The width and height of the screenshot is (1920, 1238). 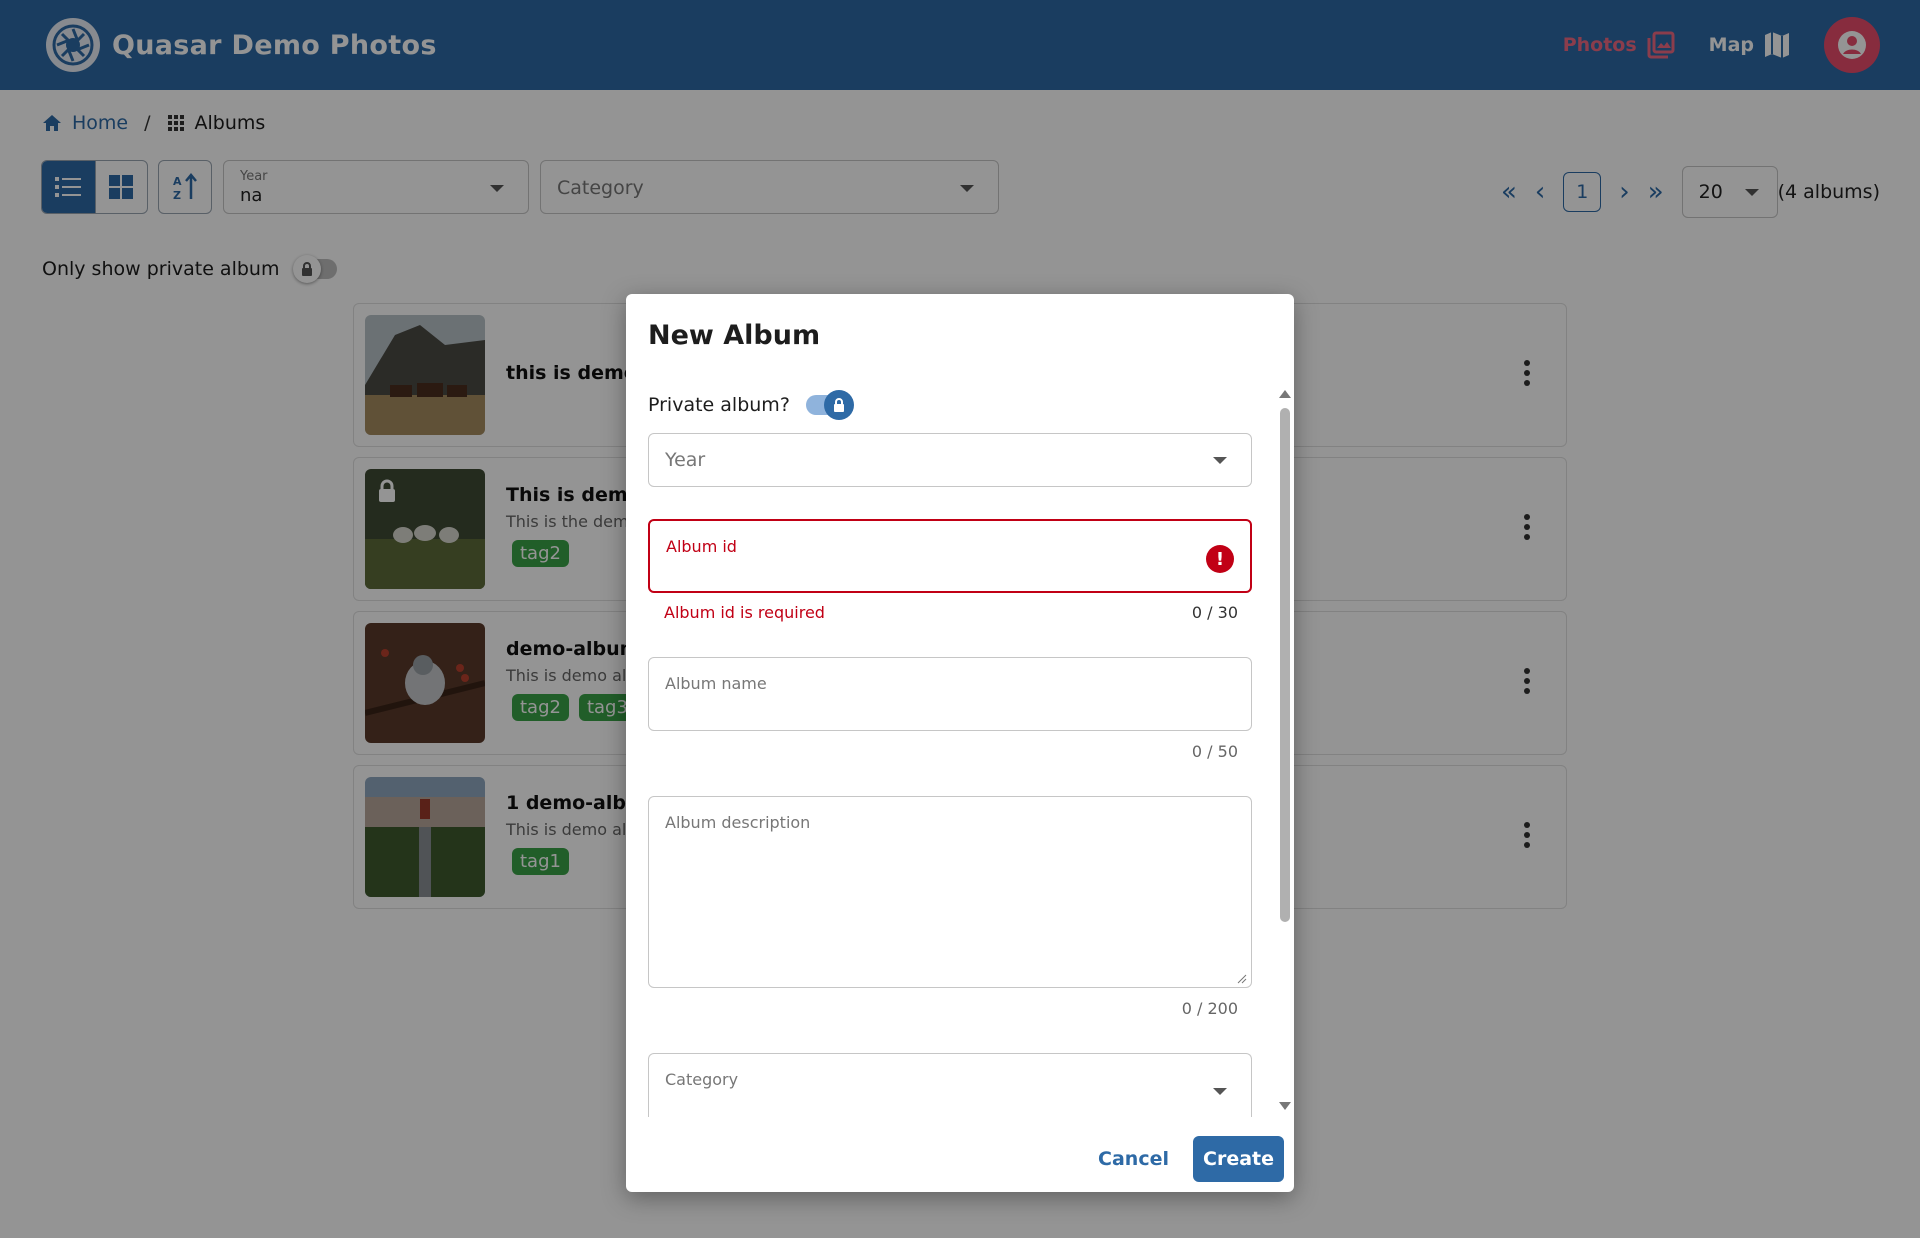 What do you see at coordinates (1214, 751) in the screenshot?
I see `album-name-counter: 0 / 50` at bounding box center [1214, 751].